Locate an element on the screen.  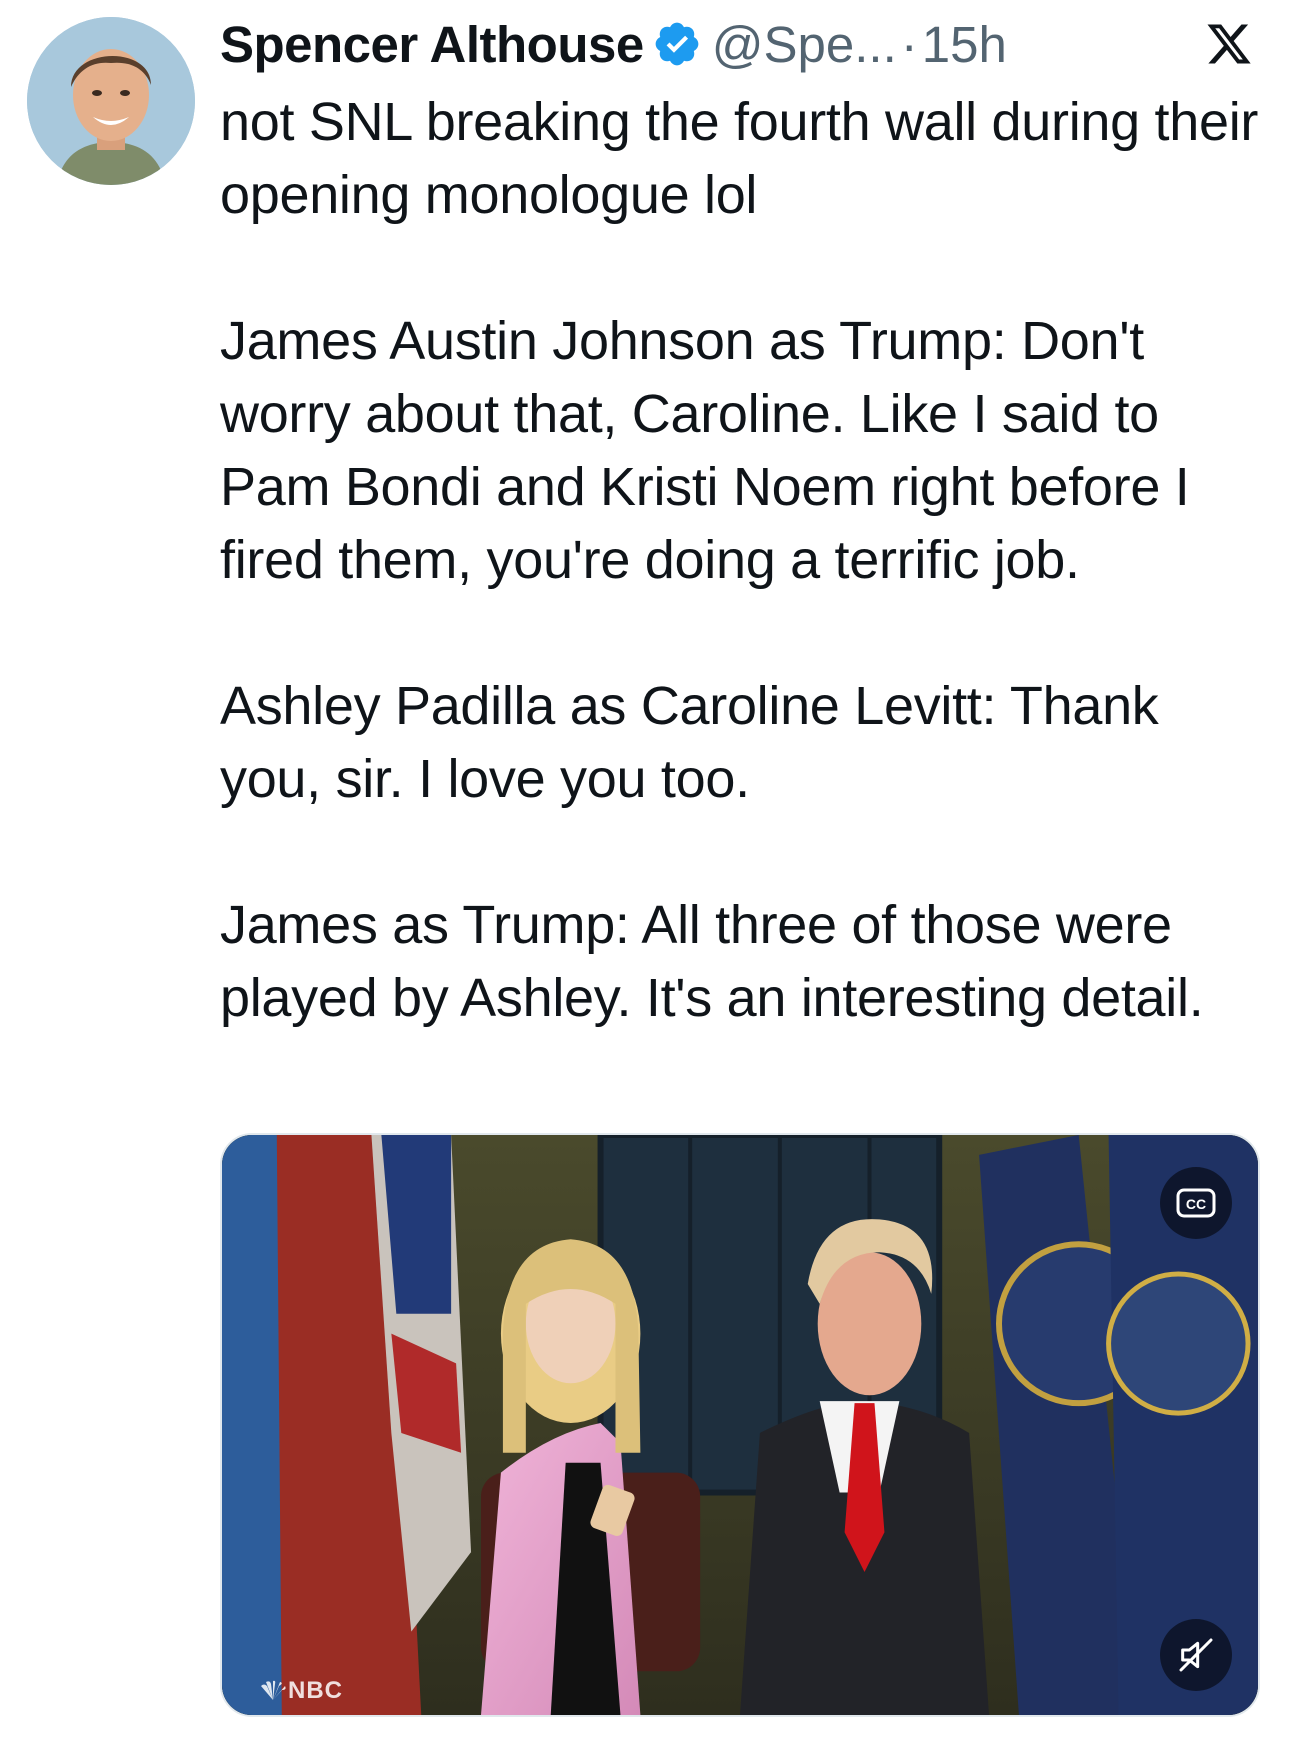
author-name: Spencer Althouse is located at coordinates (432, 44).